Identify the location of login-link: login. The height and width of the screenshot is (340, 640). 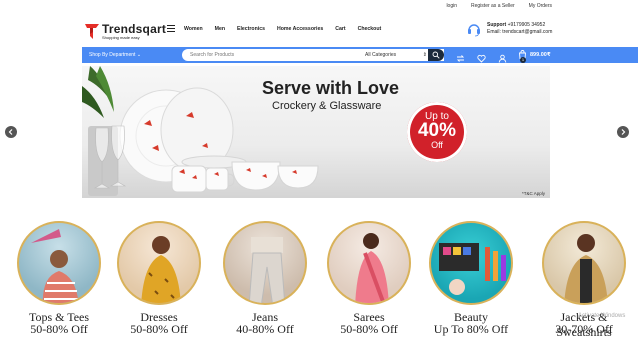
(451, 6).